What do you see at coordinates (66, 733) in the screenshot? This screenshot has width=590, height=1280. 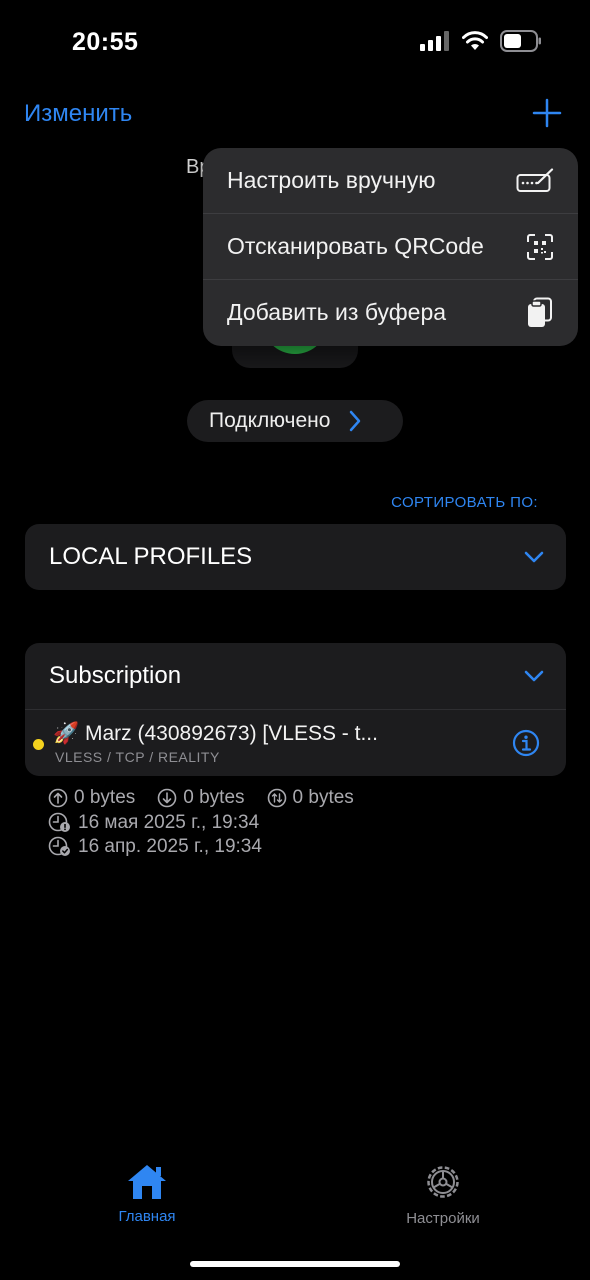 I see `rocket-icon: 🚀` at bounding box center [66, 733].